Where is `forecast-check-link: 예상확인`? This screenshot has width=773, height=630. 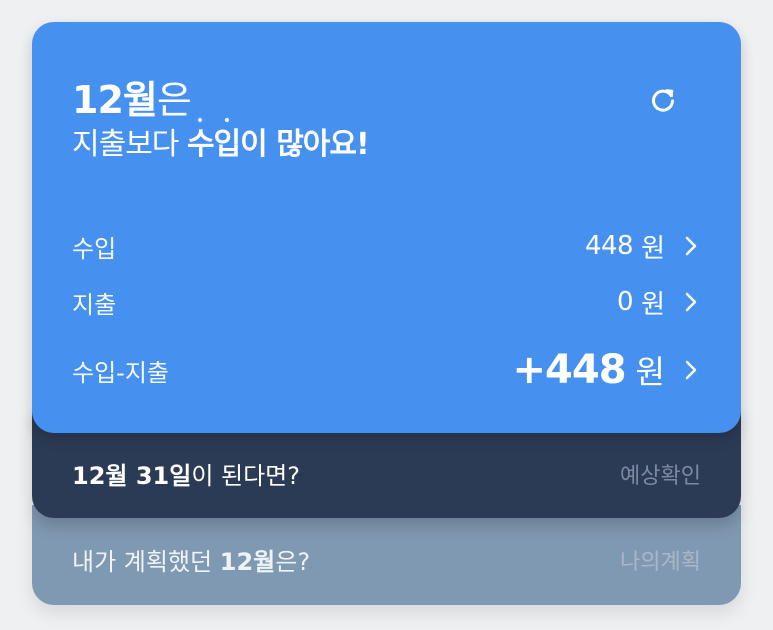
forecast-check-link: 예상확인 is located at coordinates (660, 474).